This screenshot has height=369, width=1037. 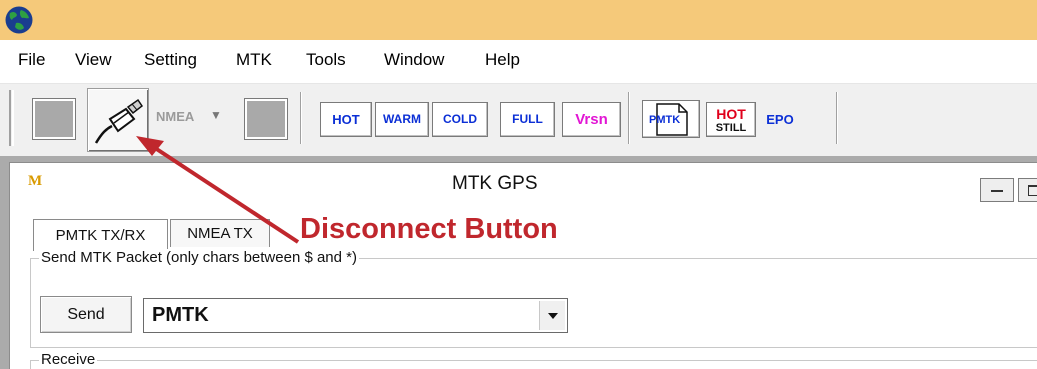 What do you see at coordinates (414, 60) in the screenshot?
I see `menu-window: Window` at bounding box center [414, 60].